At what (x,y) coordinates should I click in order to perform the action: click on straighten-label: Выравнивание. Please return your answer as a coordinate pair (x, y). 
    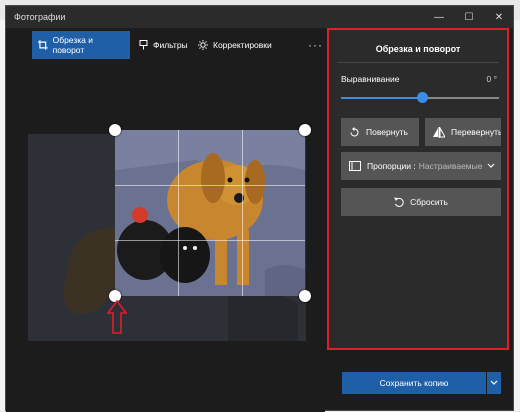
    Looking at the image, I should click on (370, 79).